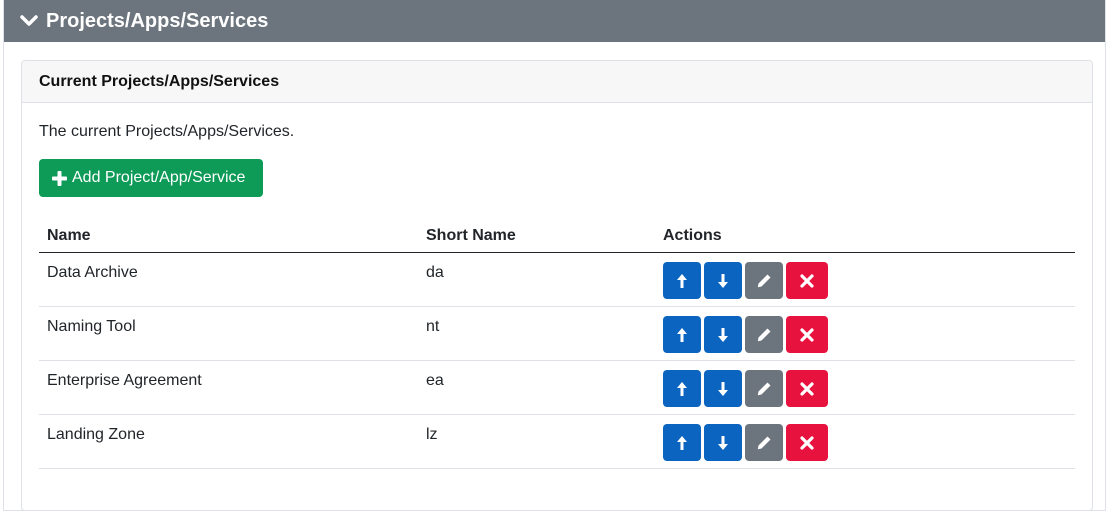 The width and height of the screenshot is (1109, 511). What do you see at coordinates (536, 333) in the screenshot?
I see `row-short-name: nt` at bounding box center [536, 333].